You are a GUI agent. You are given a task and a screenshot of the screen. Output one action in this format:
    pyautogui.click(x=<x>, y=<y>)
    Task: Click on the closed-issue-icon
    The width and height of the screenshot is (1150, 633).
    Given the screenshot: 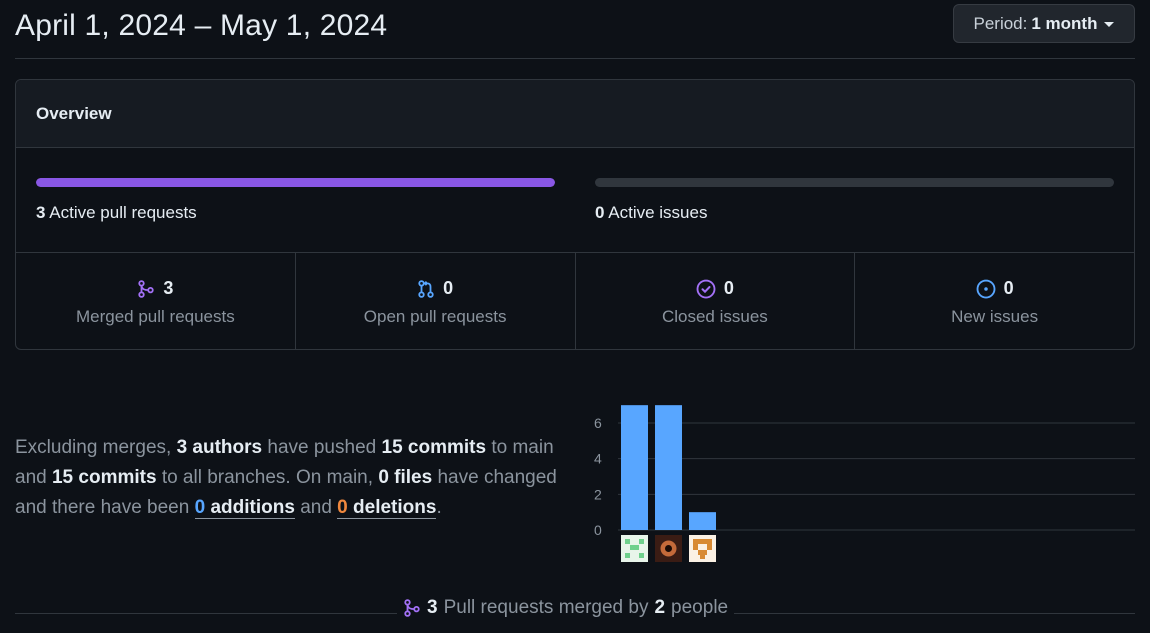 What is the action you would take?
    pyautogui.click(x=706, y=288)
    